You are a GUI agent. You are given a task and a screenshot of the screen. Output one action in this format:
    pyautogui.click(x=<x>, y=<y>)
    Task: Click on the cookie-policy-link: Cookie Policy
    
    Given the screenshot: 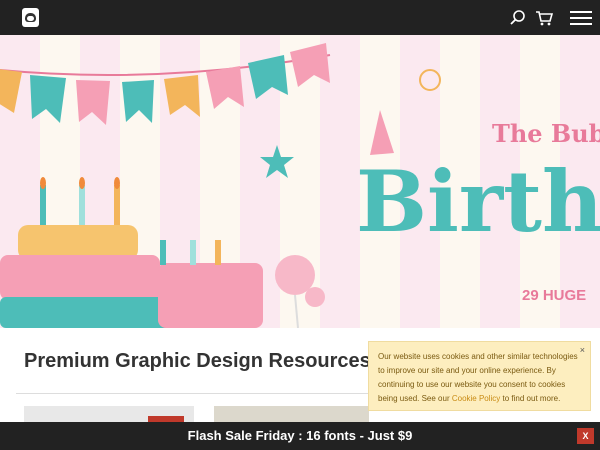 What is the action you would take?
    pyautogui.click(x=476, y=398)
    